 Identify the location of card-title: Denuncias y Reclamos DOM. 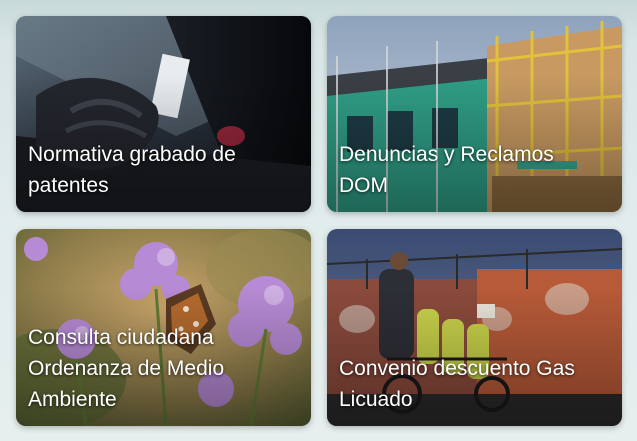
(446, 170).